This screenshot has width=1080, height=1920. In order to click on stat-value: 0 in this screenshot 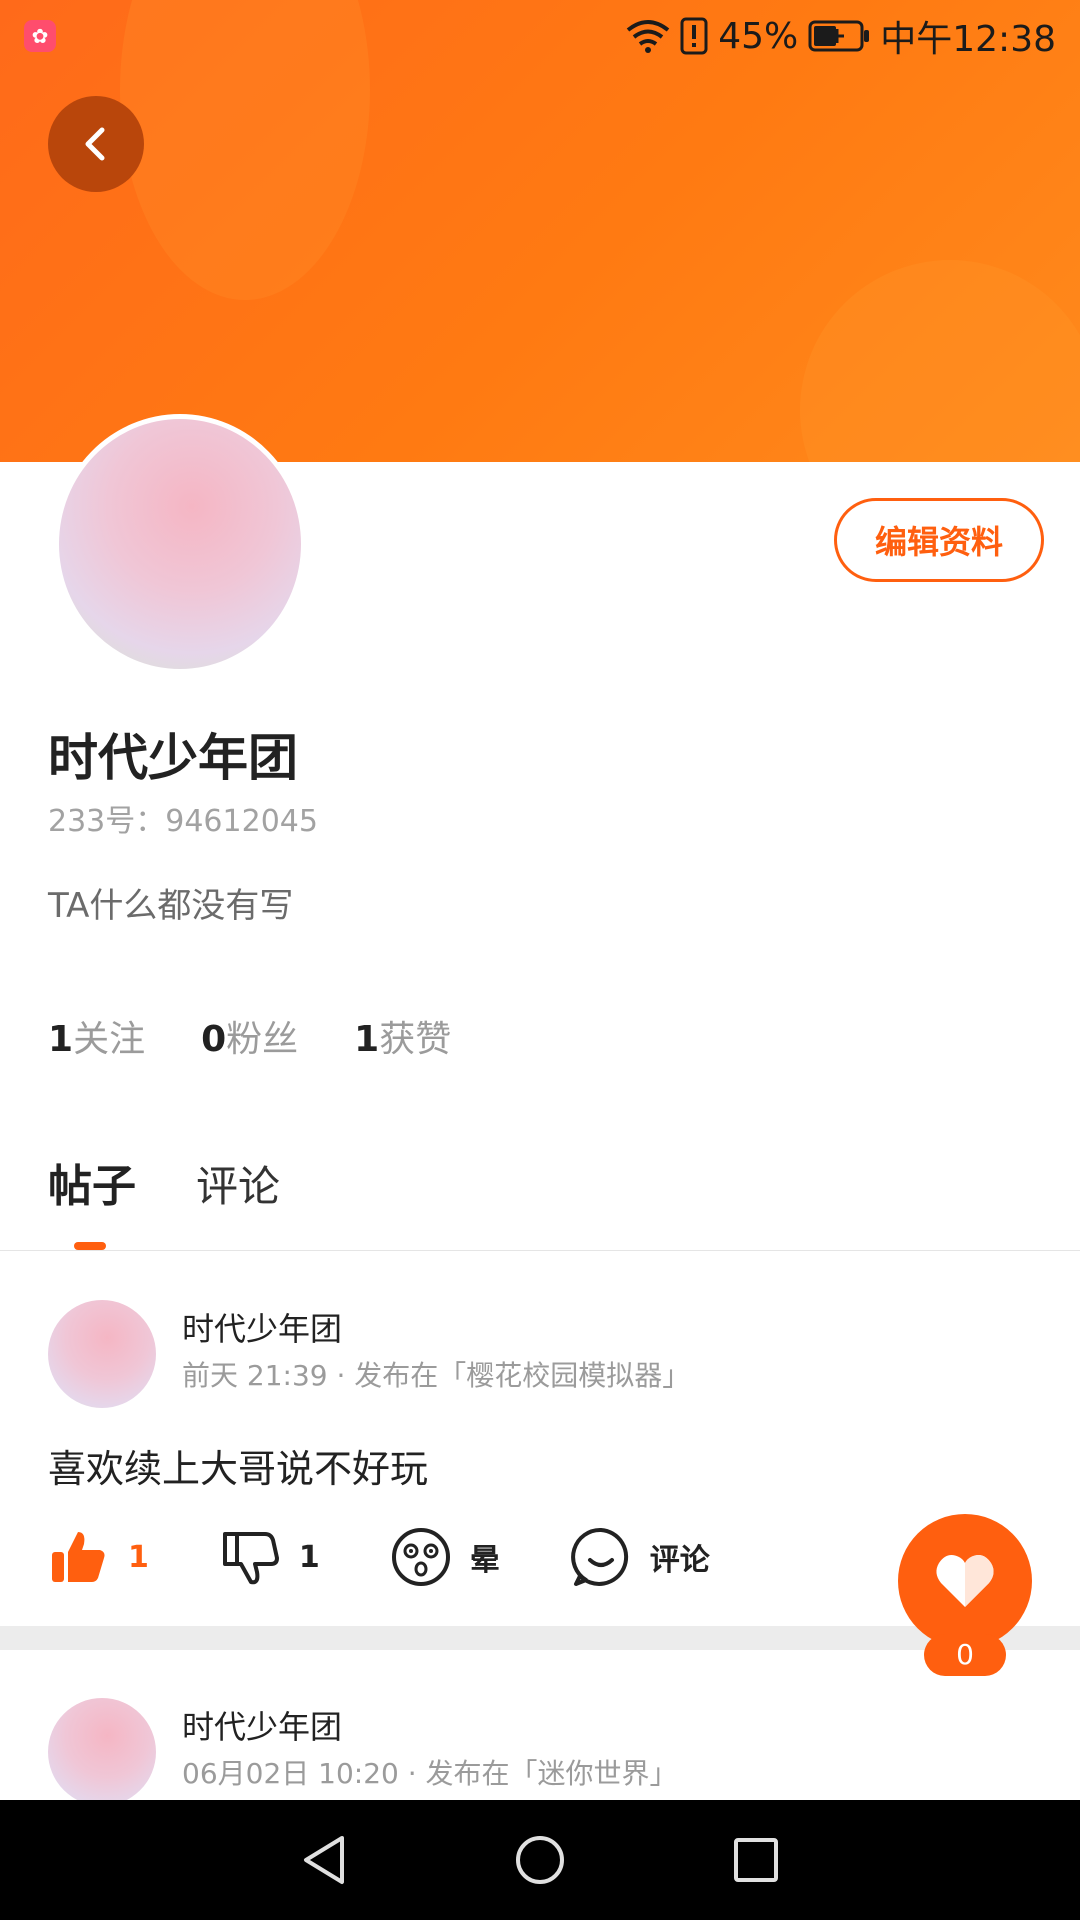, I will do `click(214, 1039)`.